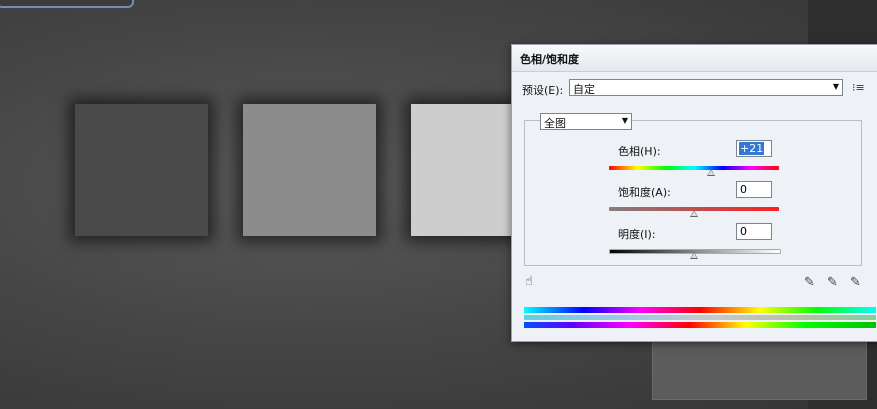  I want to click on hand-icon: ☝, so click(529, 281).